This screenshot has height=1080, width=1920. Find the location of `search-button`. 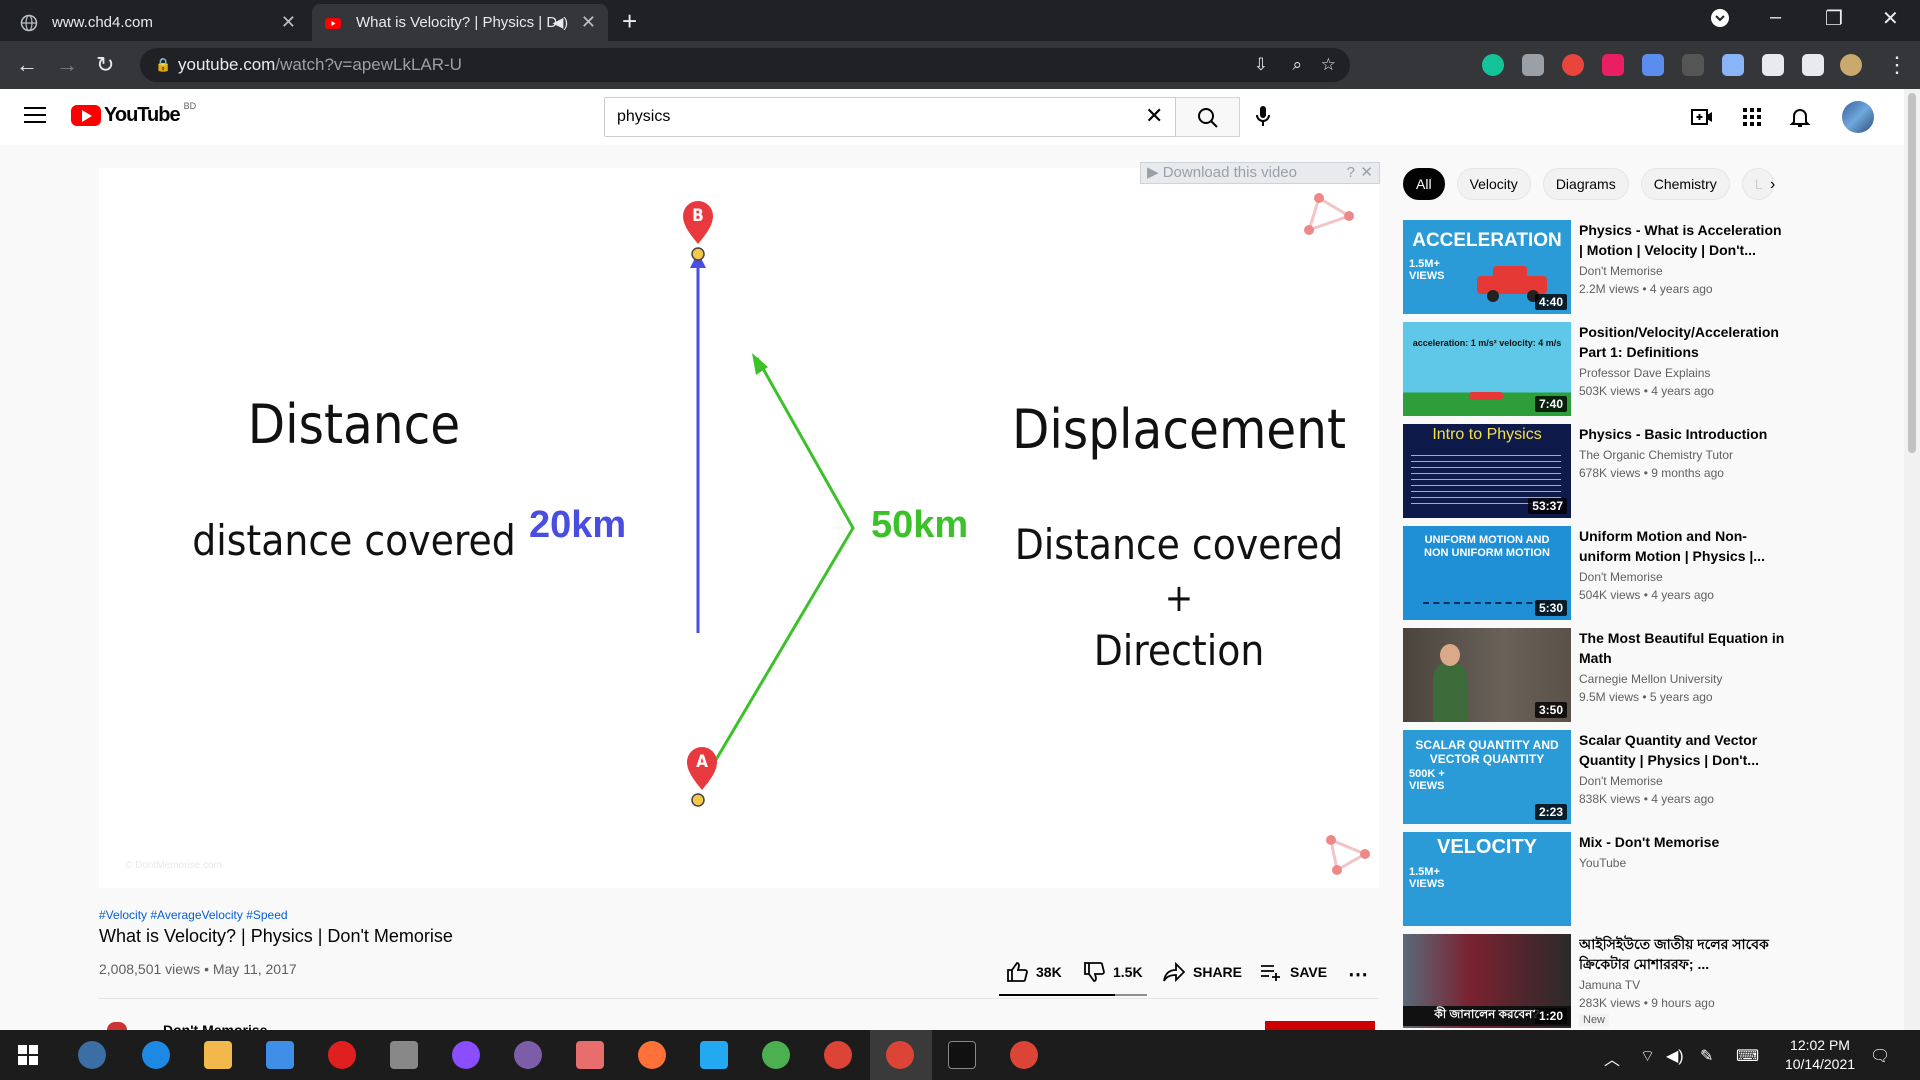

search-button is located at coordinates (1208, 117).